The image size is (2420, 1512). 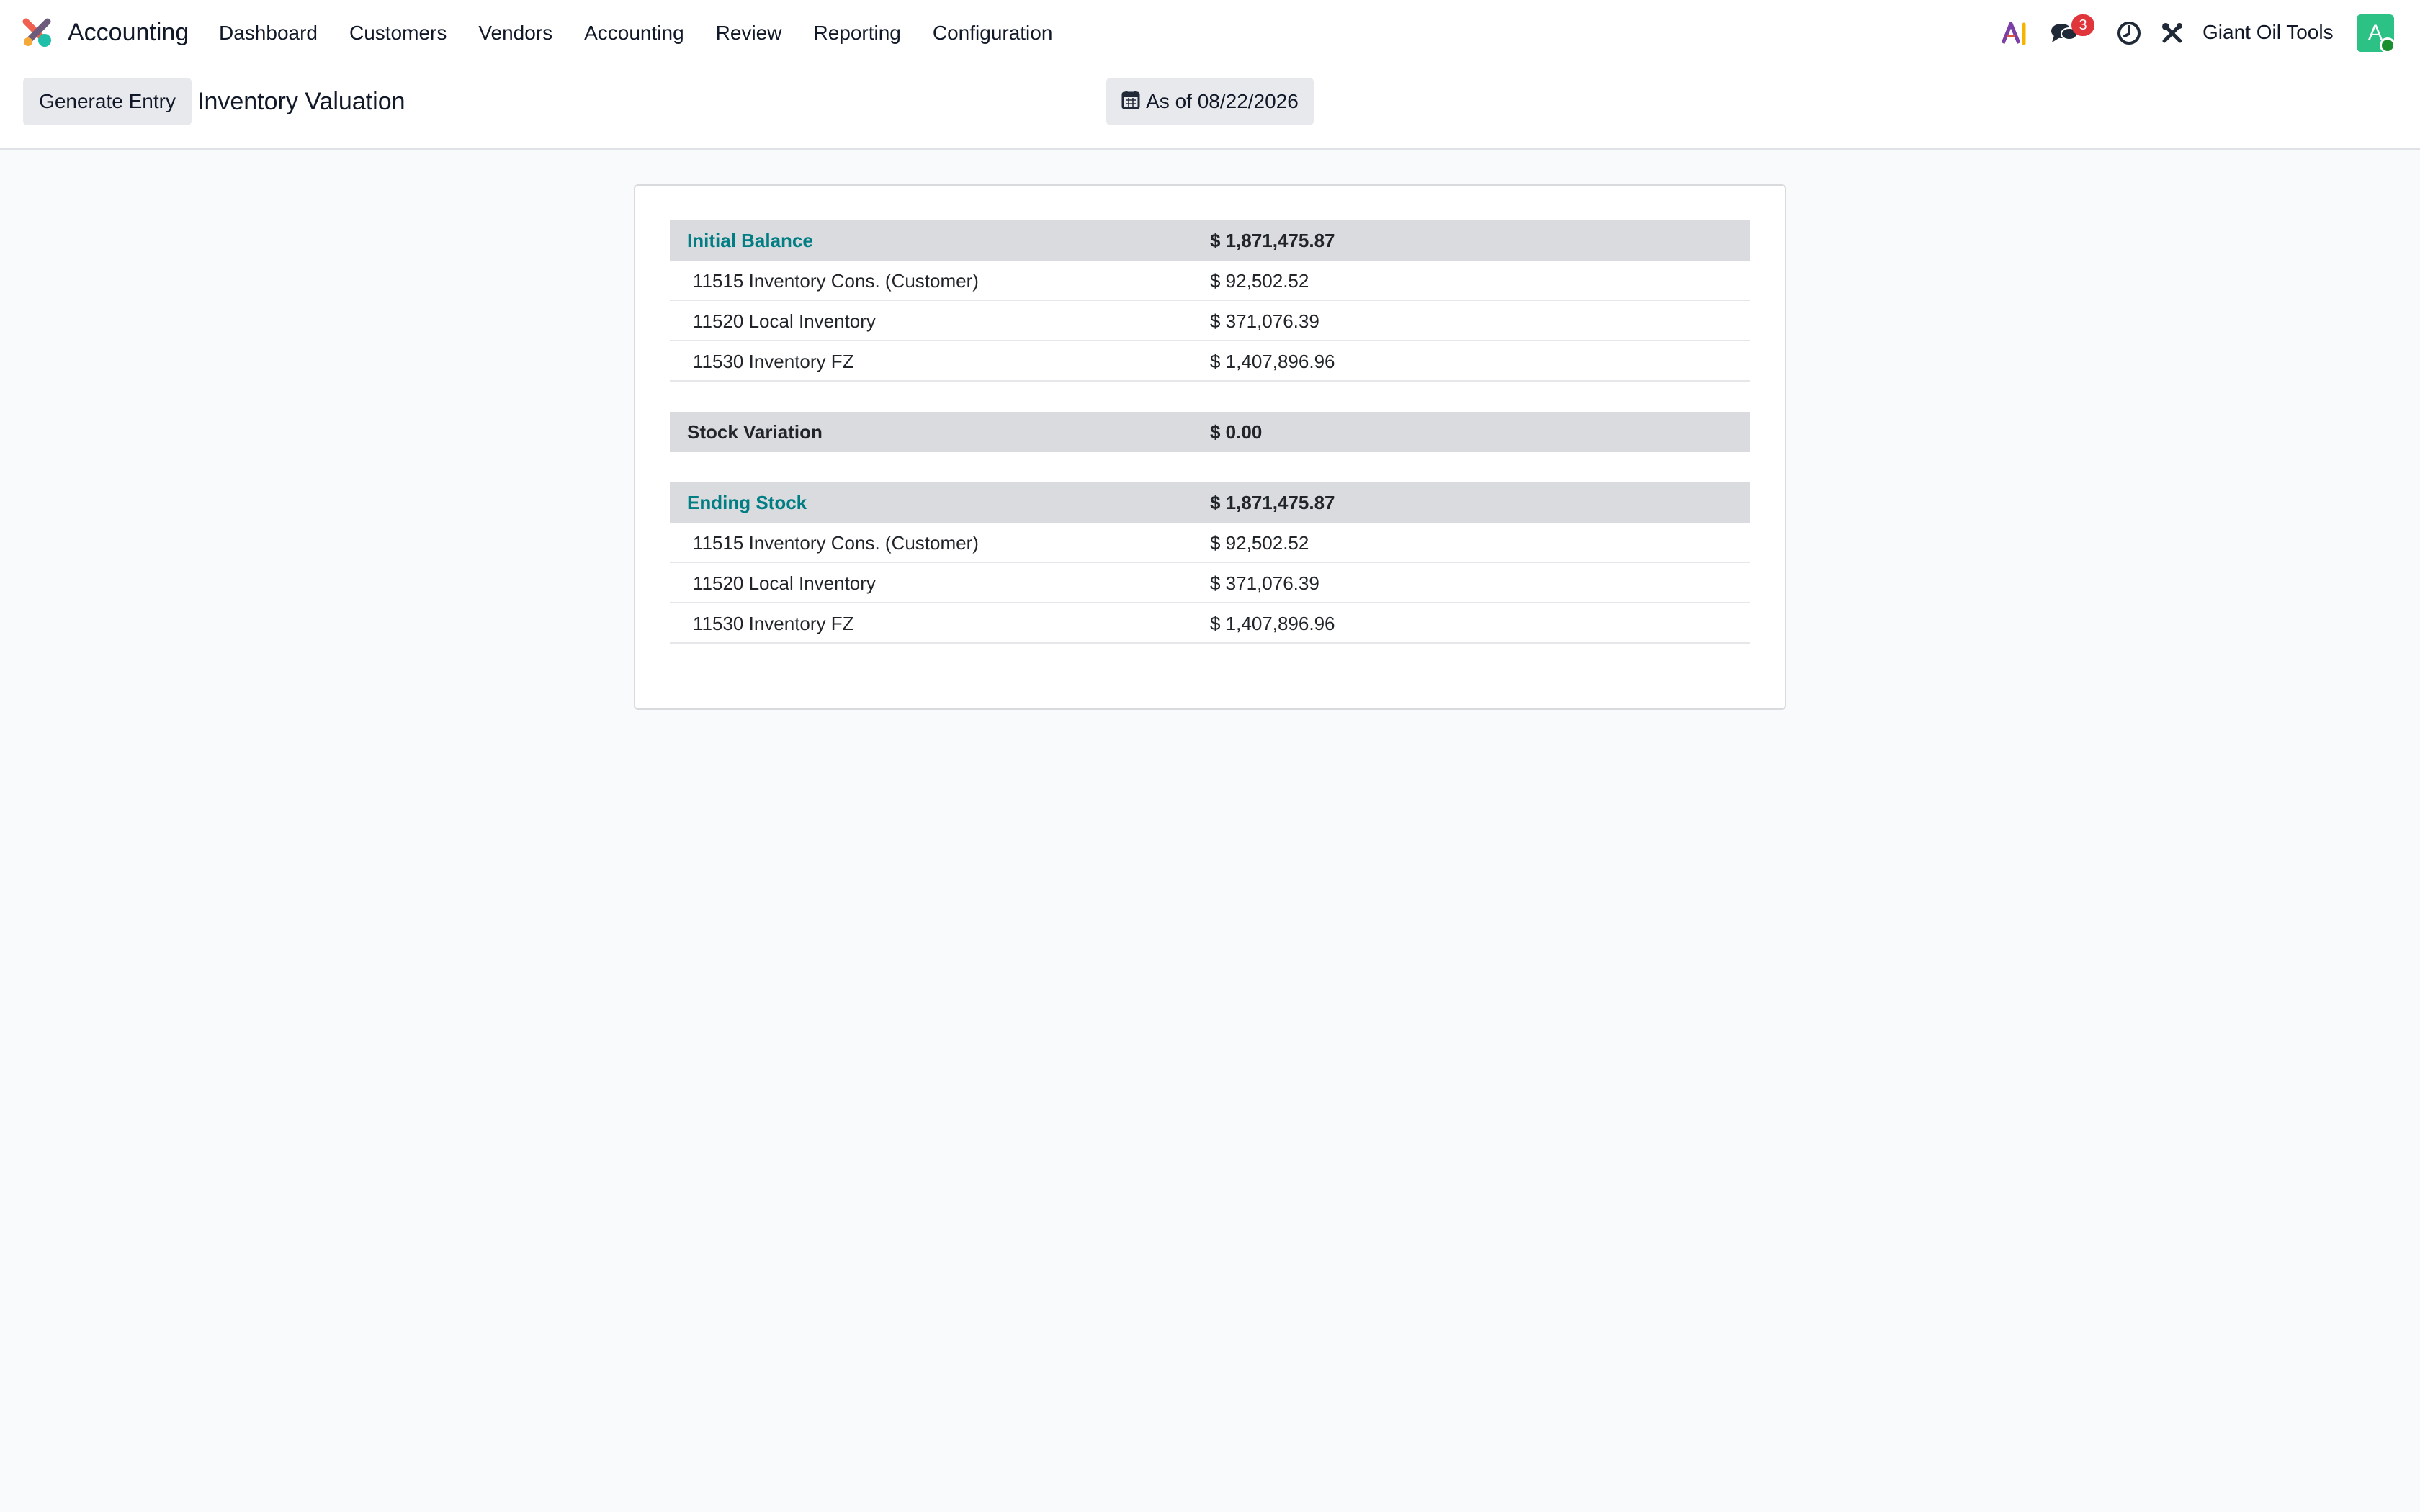 What do you see at coordinates (397, 33) in the screenshot?
I see `menu-item-customers: Customers` at bounding box center [397, 33].